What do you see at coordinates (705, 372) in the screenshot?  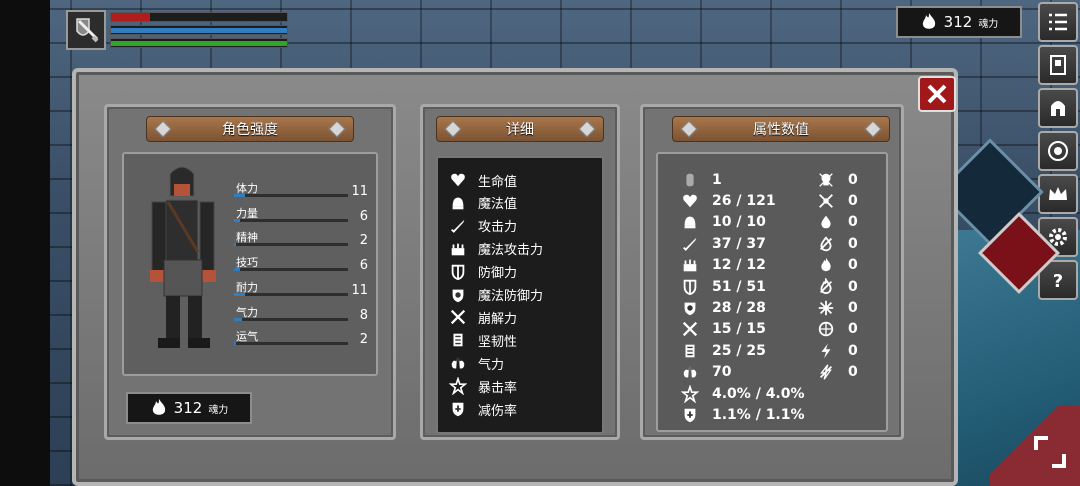 I see `attribute-row: 70` at bounding box center [705, 372].